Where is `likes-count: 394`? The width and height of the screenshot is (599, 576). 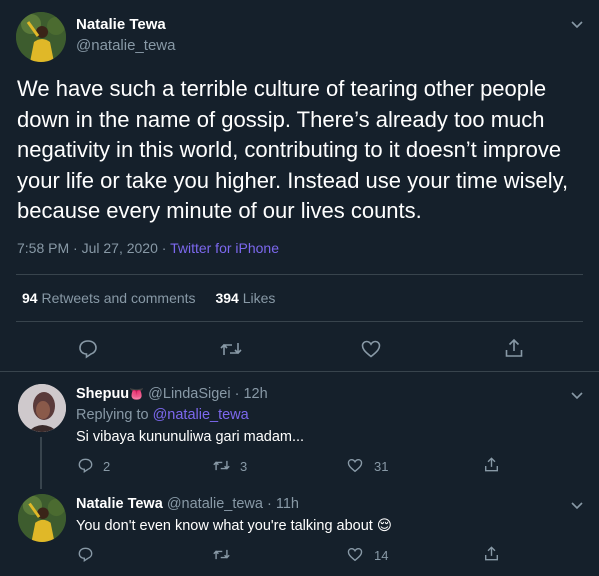 likes-count: 394 is located at coordinates (227, 298).